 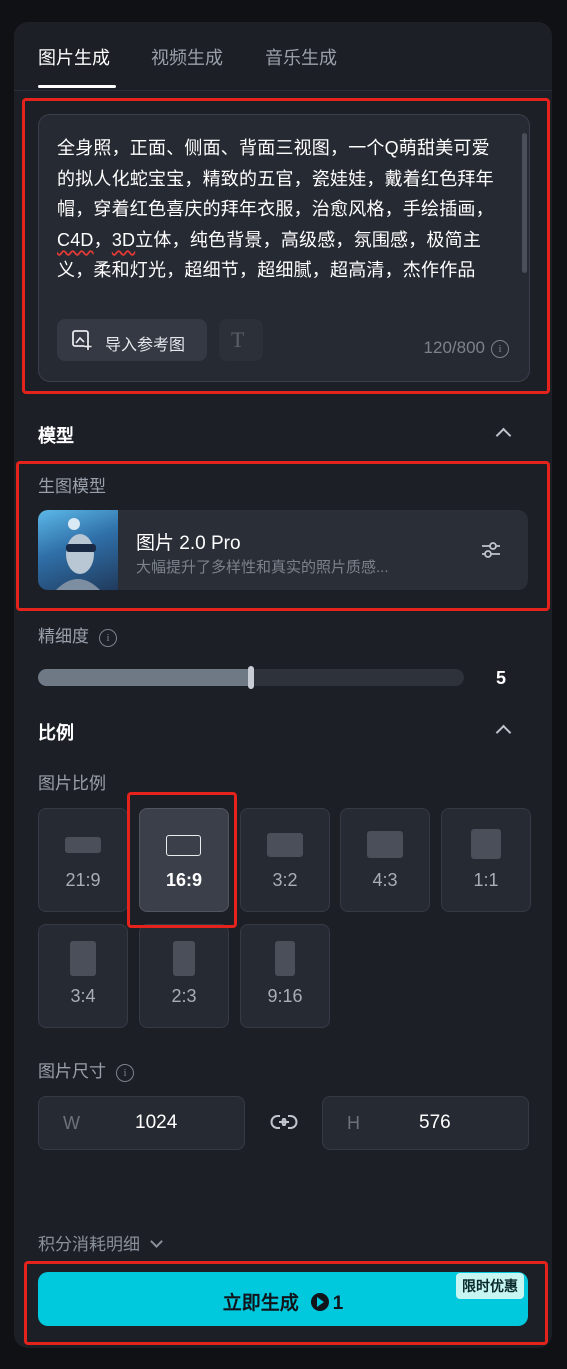 I want to click on model-section-title: 模型, so click(x=56, y=436).